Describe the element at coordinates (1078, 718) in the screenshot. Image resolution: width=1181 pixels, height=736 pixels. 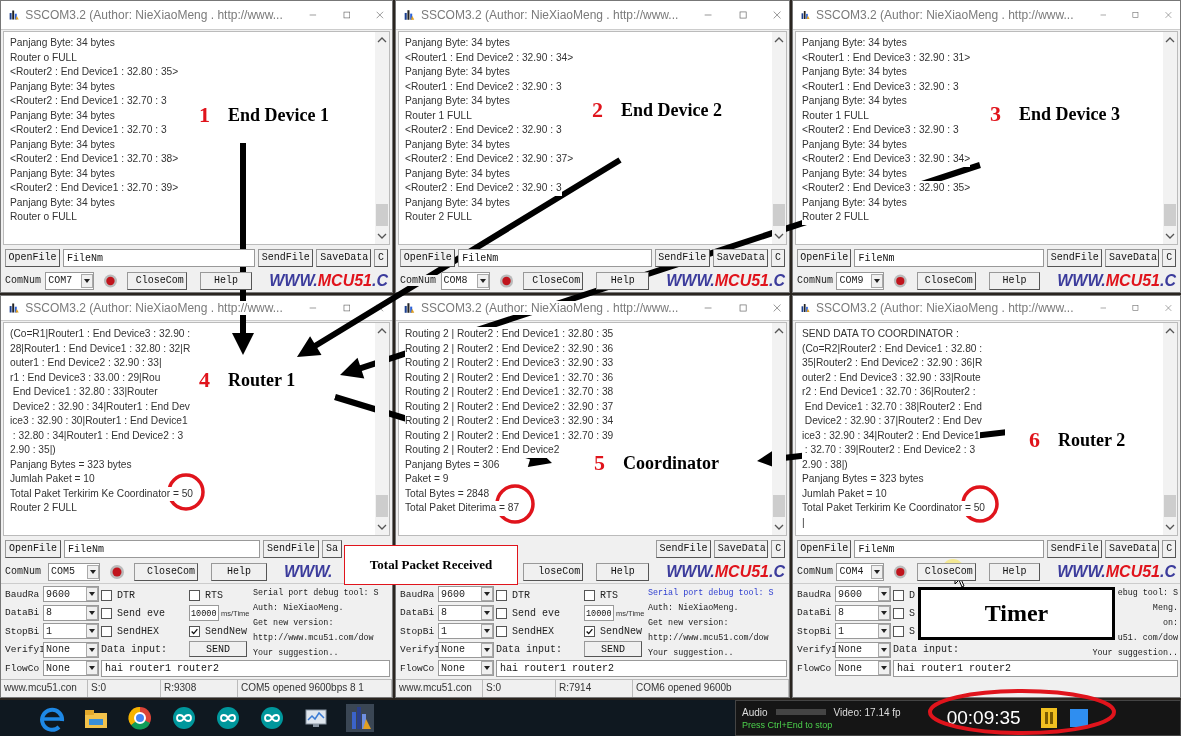
I see `stop-icon` at that location.